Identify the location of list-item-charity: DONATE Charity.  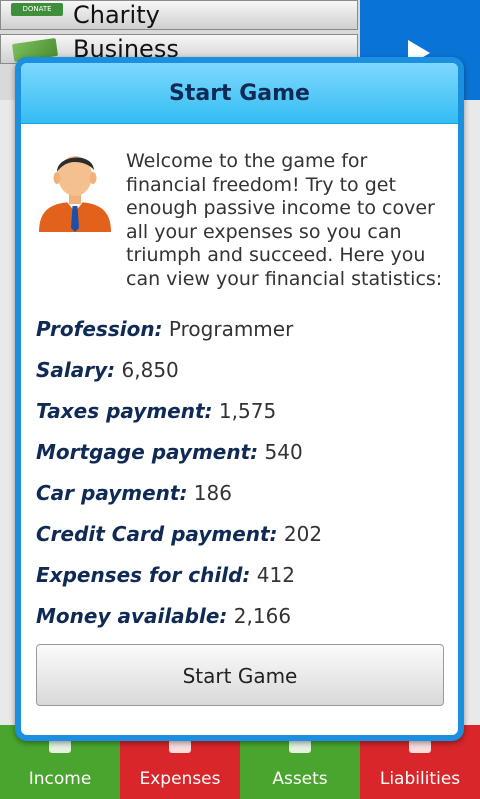
(179, 15).